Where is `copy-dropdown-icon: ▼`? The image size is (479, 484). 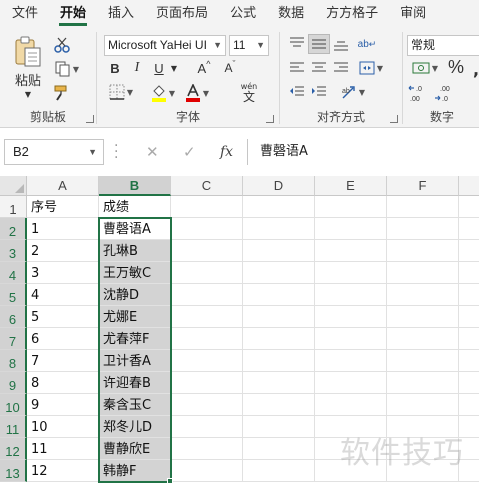 copy-dropdown-icon: ▼ is located at coordinates (76, 69).